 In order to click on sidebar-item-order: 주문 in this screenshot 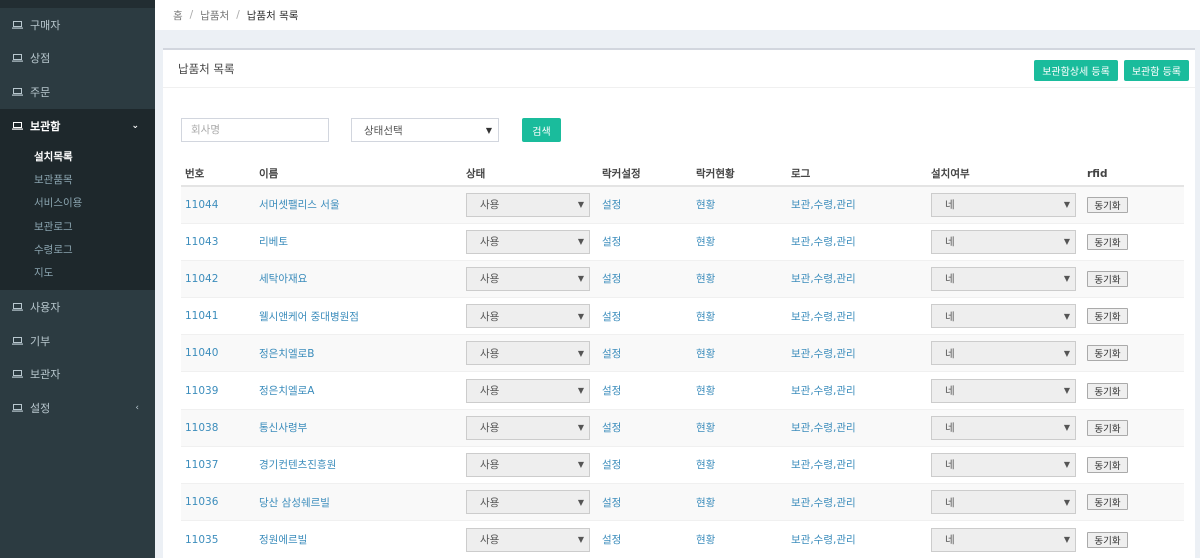, I will do `click(77, 92)`.